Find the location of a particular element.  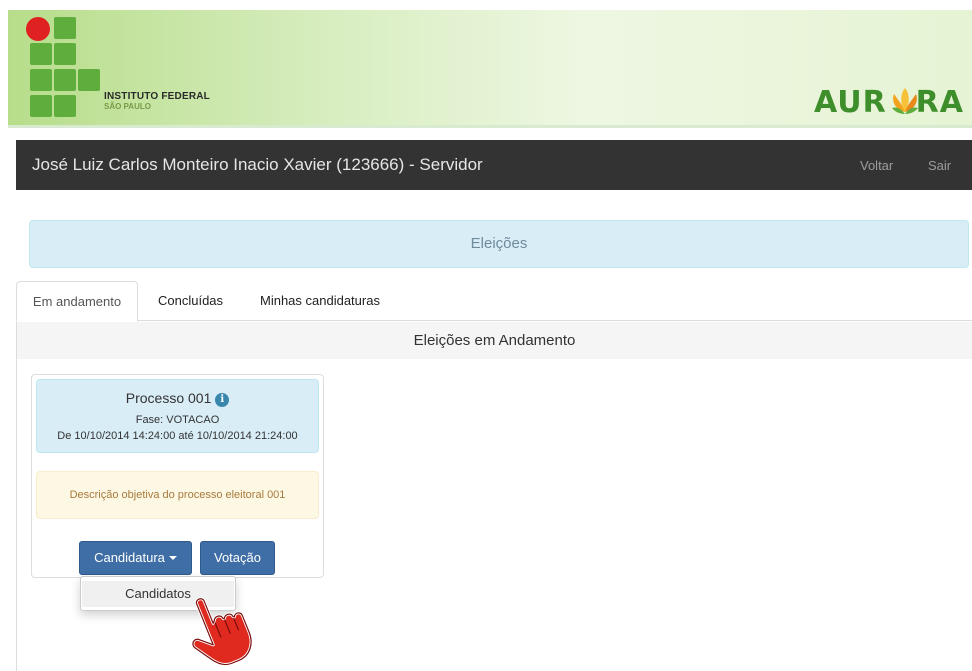

back-link: Voltar is located at coordinates (876, 165).